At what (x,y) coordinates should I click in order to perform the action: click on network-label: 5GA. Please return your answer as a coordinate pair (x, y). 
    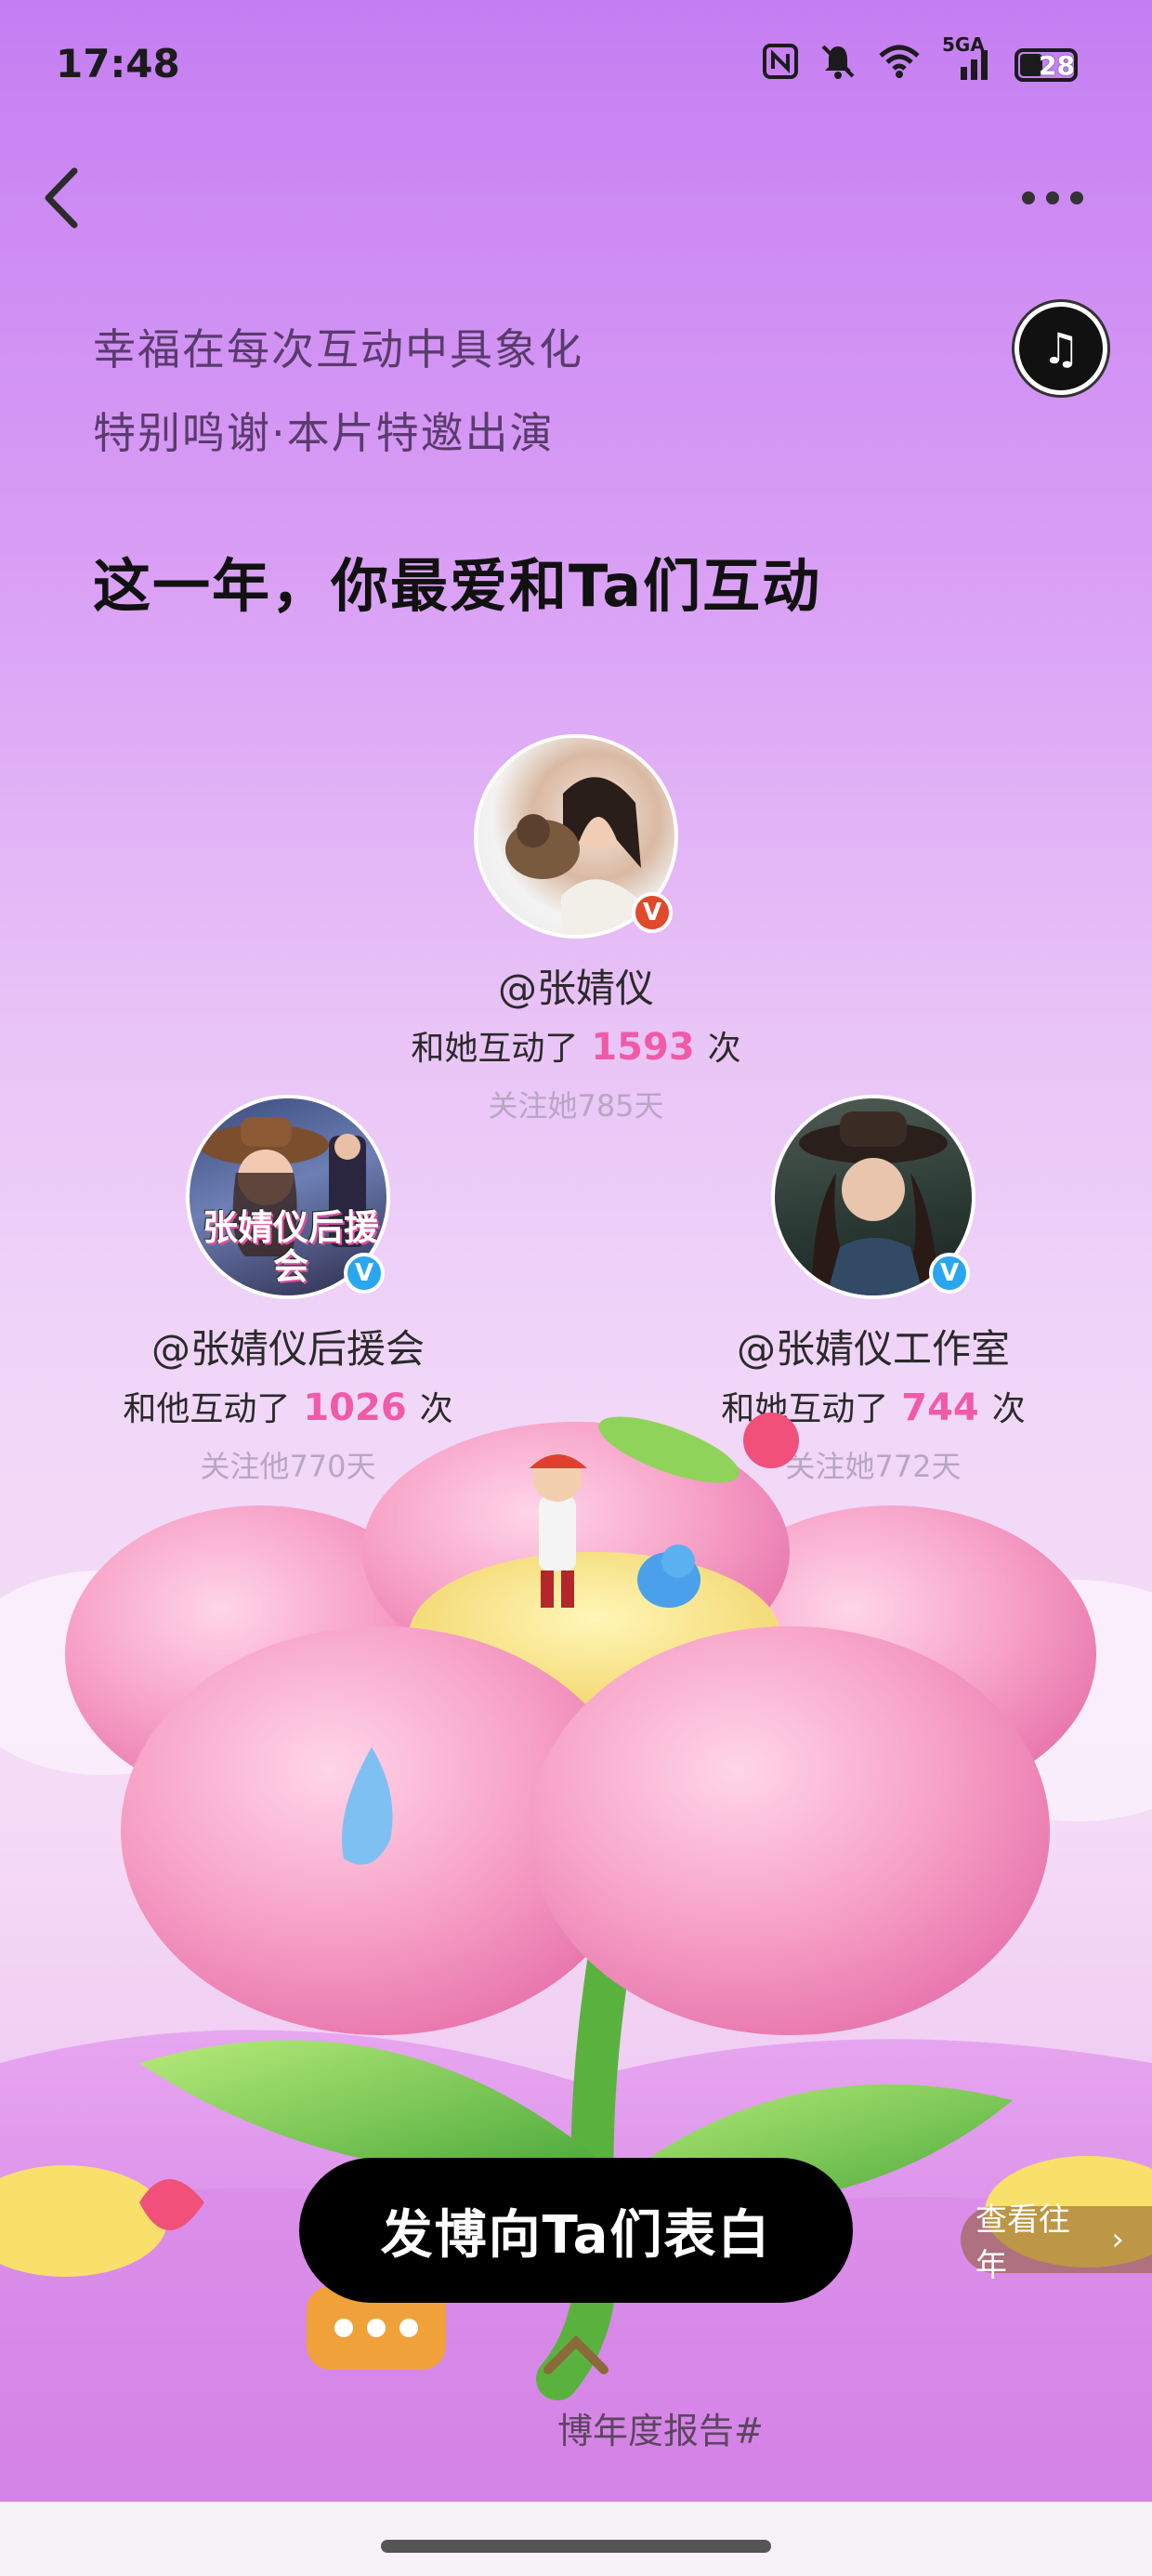
    Looking at the image, I should click on (963, 44).